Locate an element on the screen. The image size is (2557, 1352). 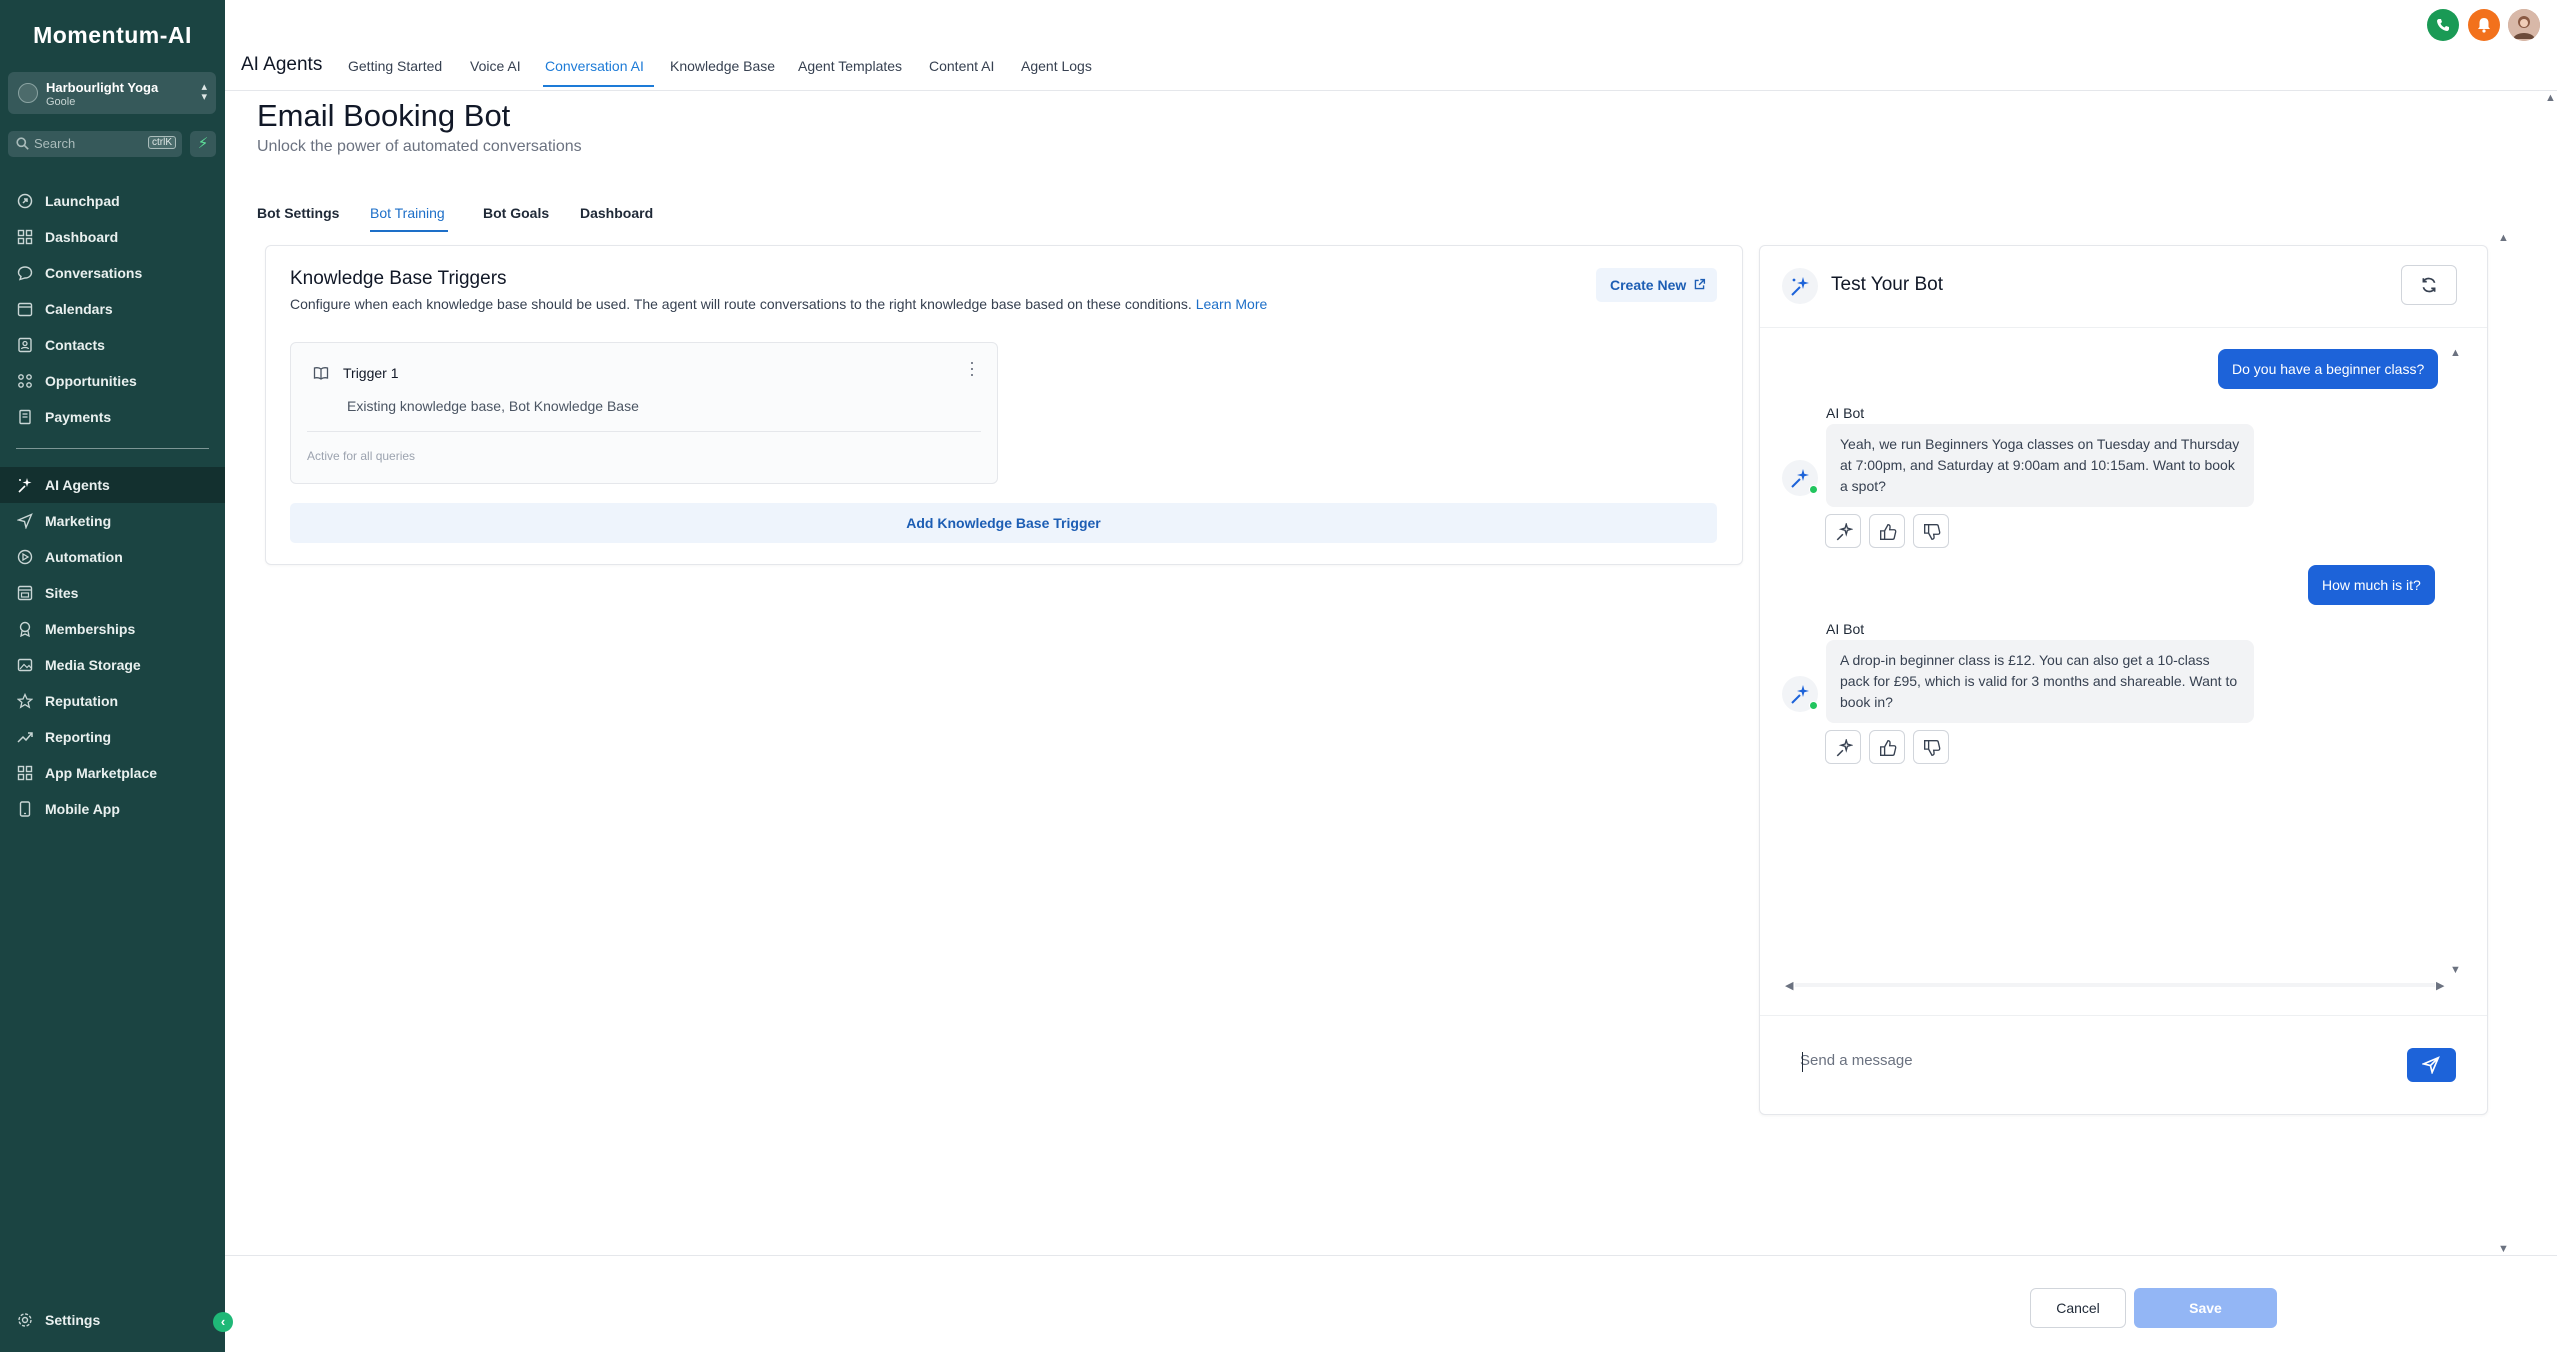
sidebar-item-memberships: Memberships is located at coordinates (112, 629).